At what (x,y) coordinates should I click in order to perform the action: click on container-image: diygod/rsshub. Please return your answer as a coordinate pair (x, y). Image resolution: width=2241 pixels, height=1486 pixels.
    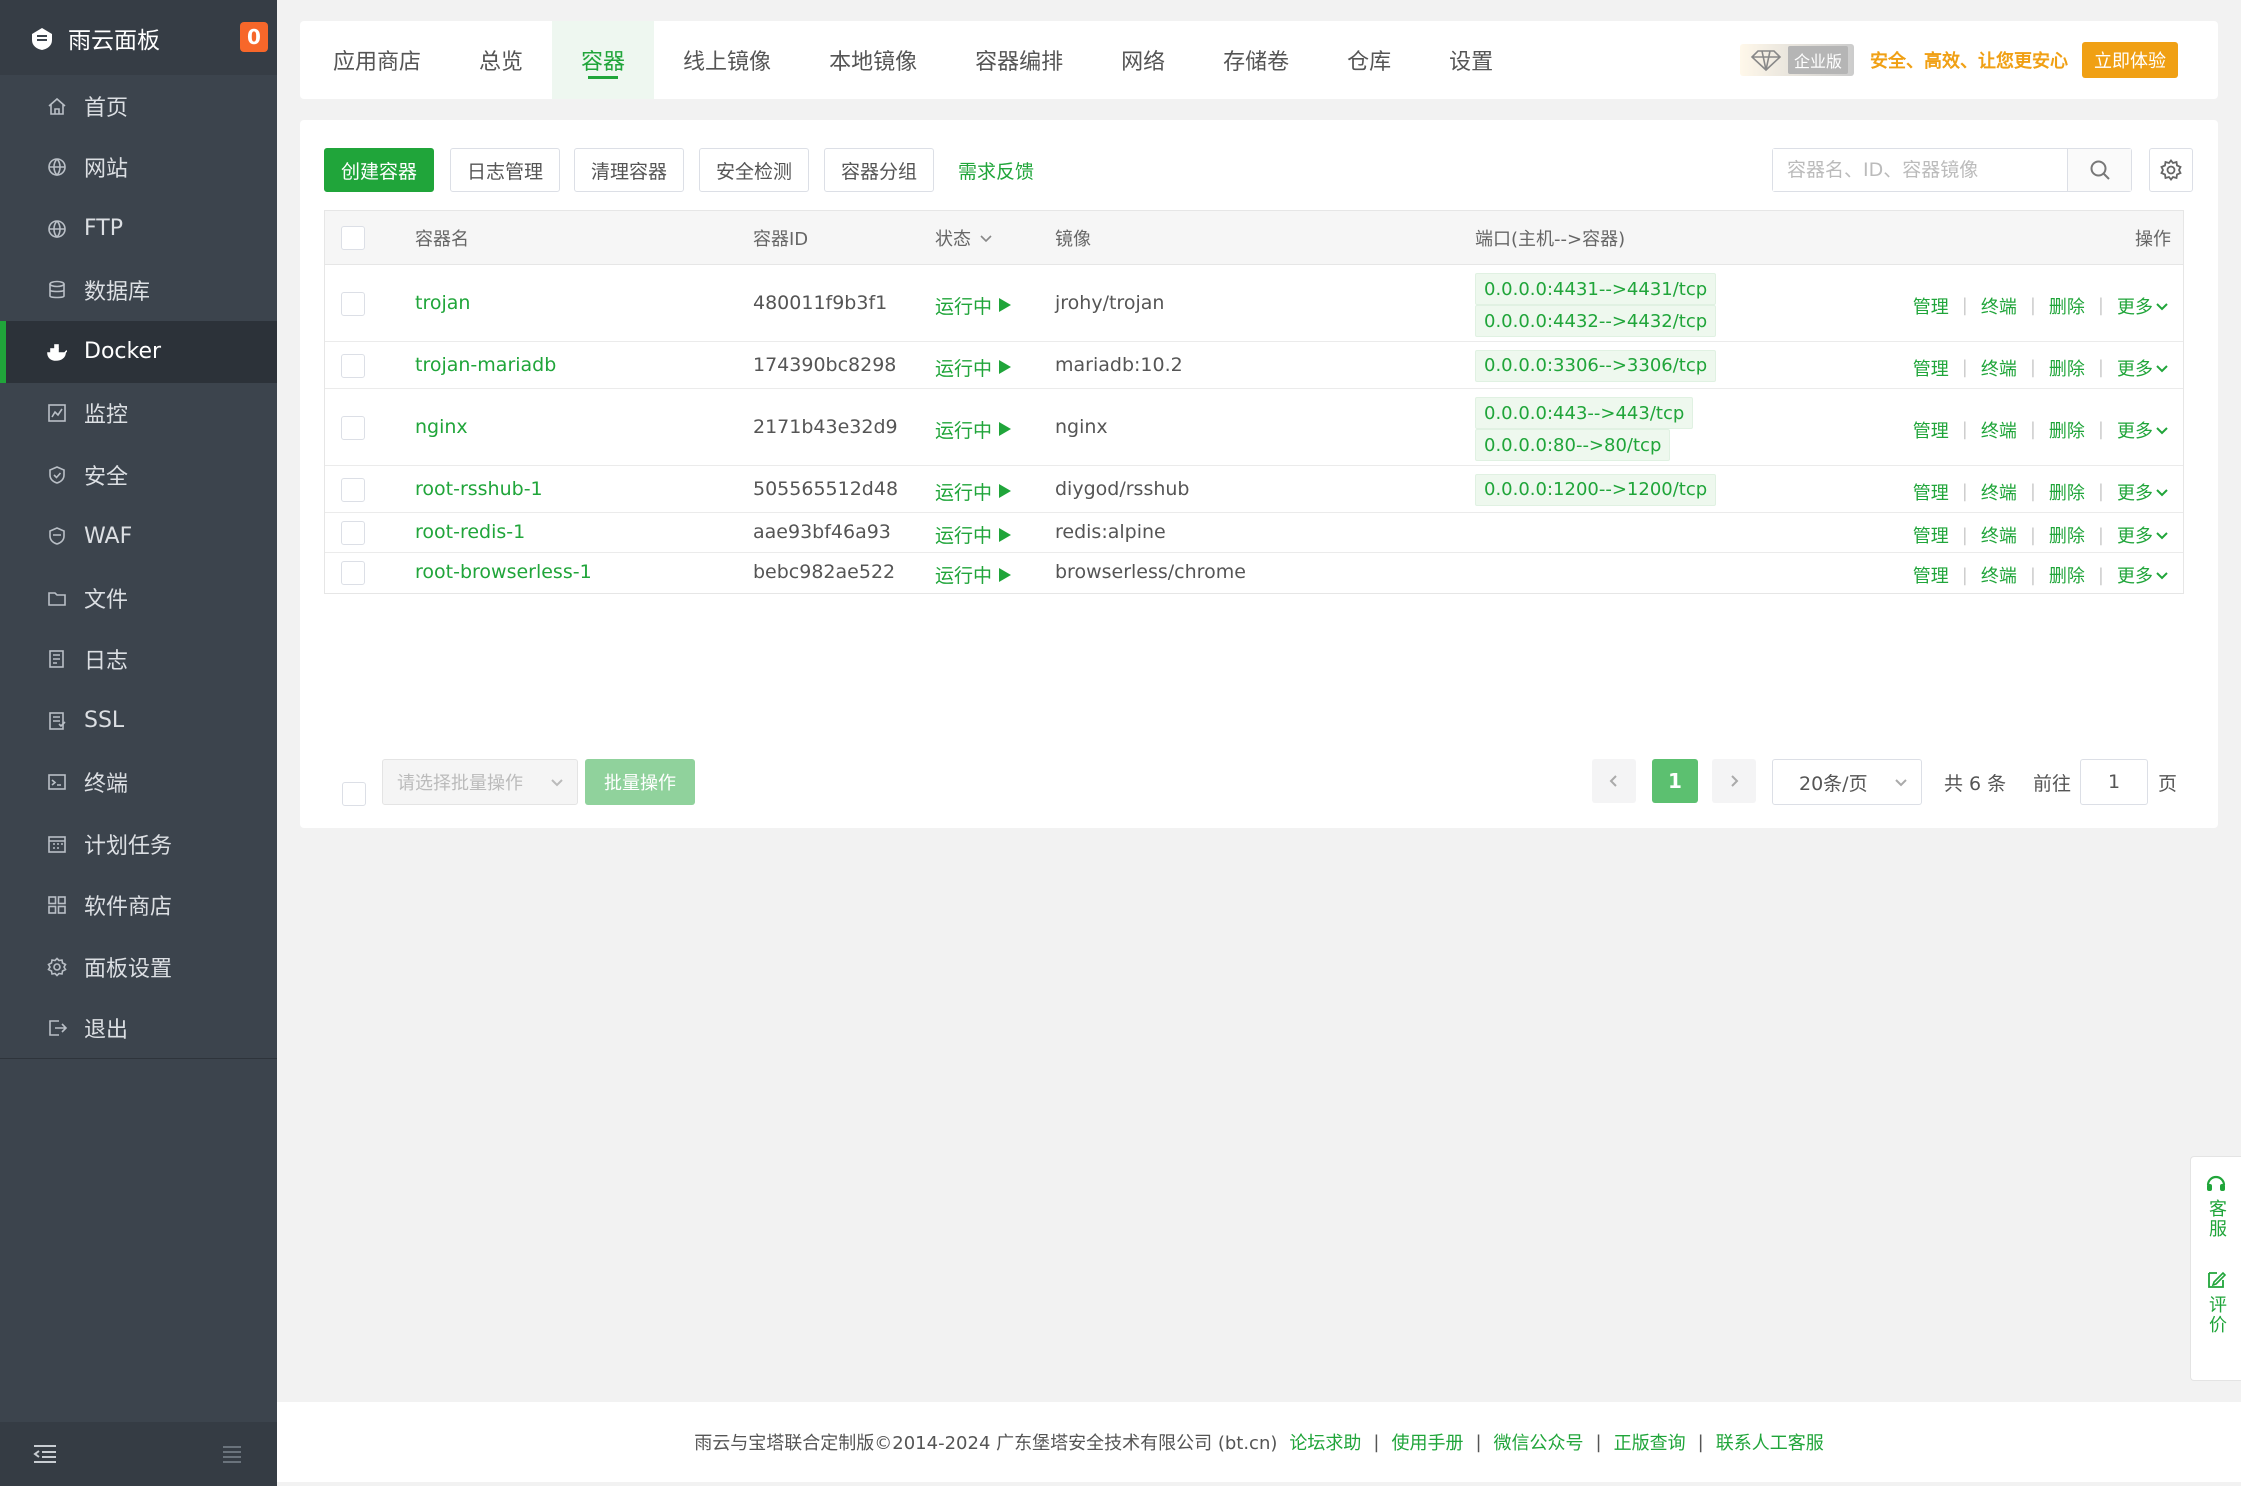
    Looking at the image, I should click on (1122, 488).